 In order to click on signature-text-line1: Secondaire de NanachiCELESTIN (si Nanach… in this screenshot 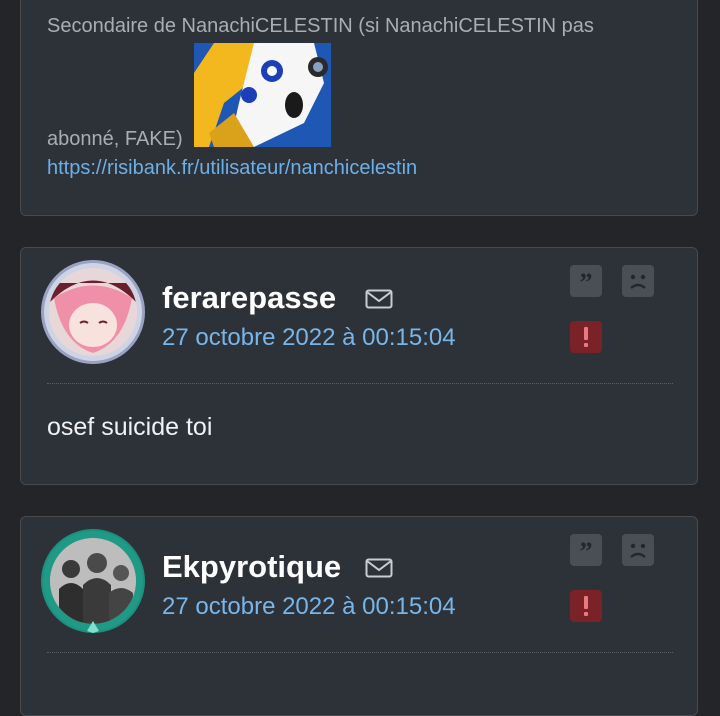, I will do `click(320, 26)`.